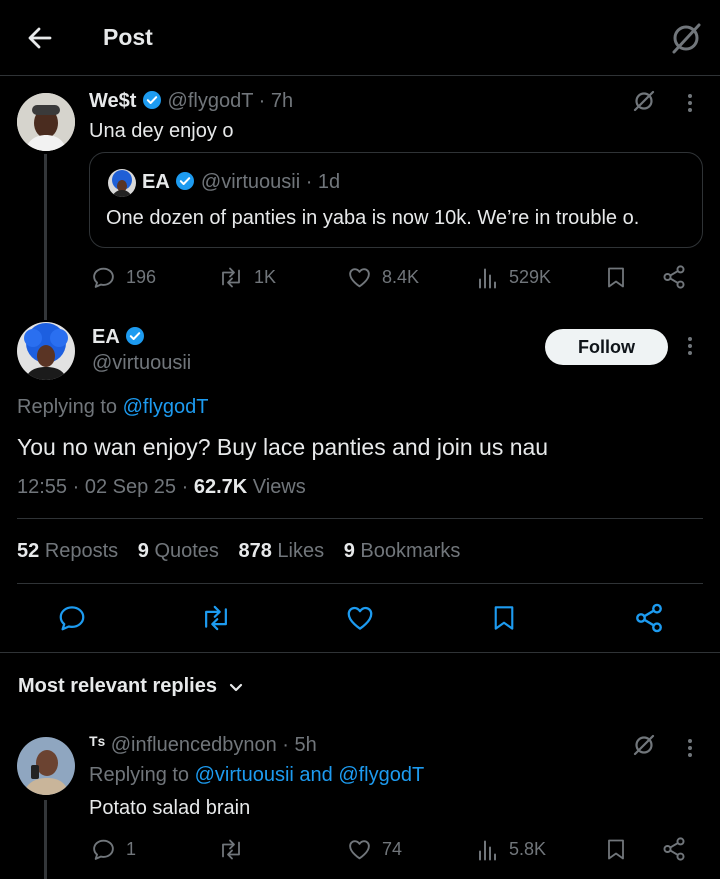 The width and height of the screenshot is (720, 879). What do you see at coordinates (112, 101) in the screenshot?
I see `display-name: We$t` at bounding box center [112, 101].